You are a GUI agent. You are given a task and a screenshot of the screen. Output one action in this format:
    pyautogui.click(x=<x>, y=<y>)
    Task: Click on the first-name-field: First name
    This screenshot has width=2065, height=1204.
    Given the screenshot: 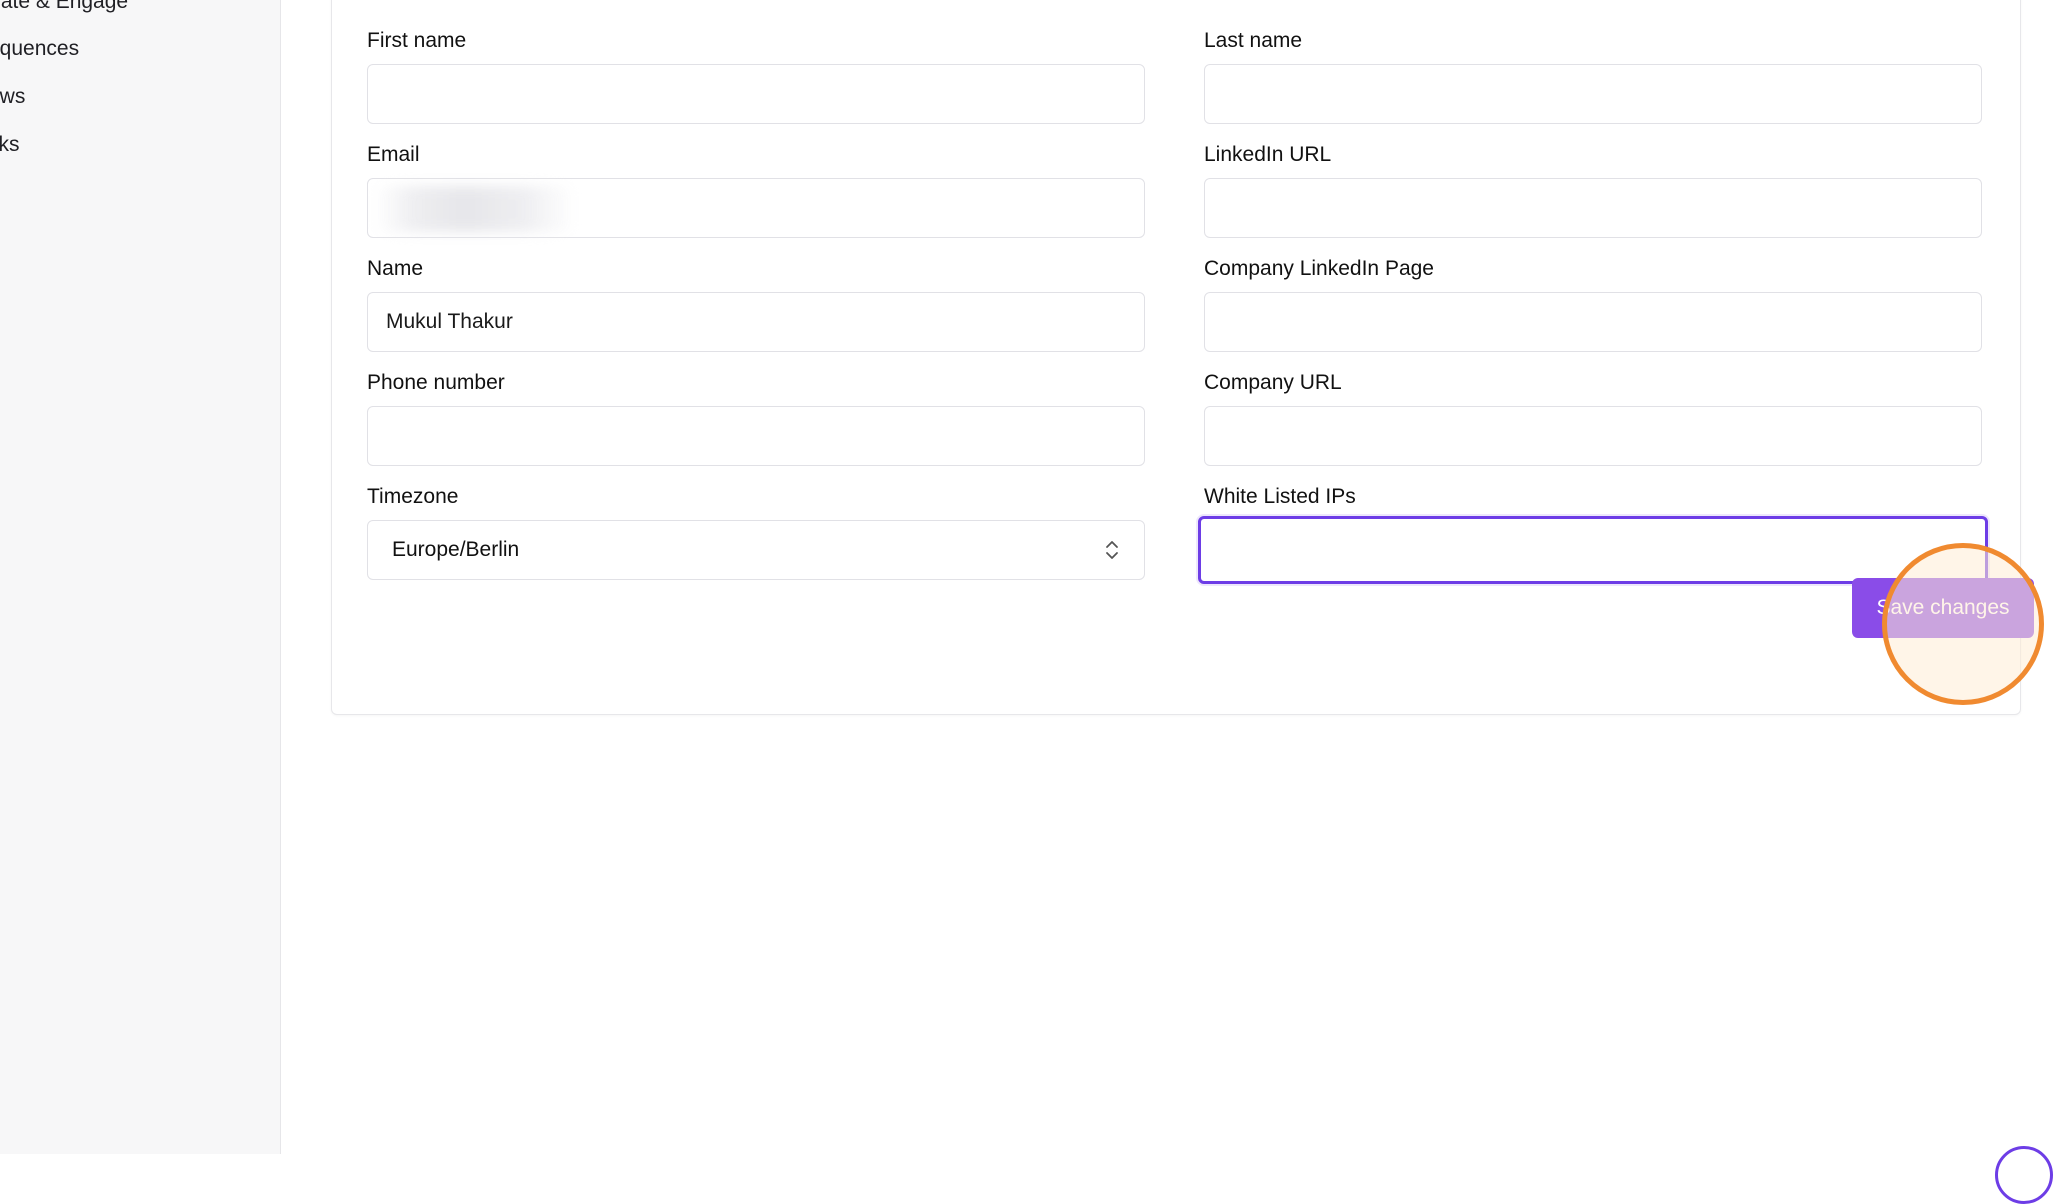 What is the action you would take?
    pyautogui.click(x=756, y=76)
    